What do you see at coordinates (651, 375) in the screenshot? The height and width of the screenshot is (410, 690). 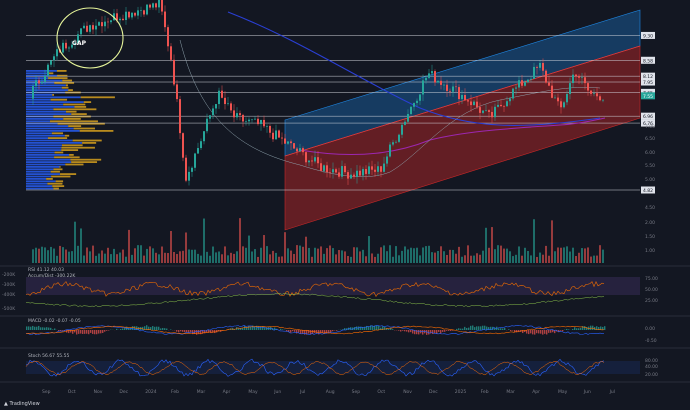 I see `axis-tick: 20.00` at bounding box center [651, 375].